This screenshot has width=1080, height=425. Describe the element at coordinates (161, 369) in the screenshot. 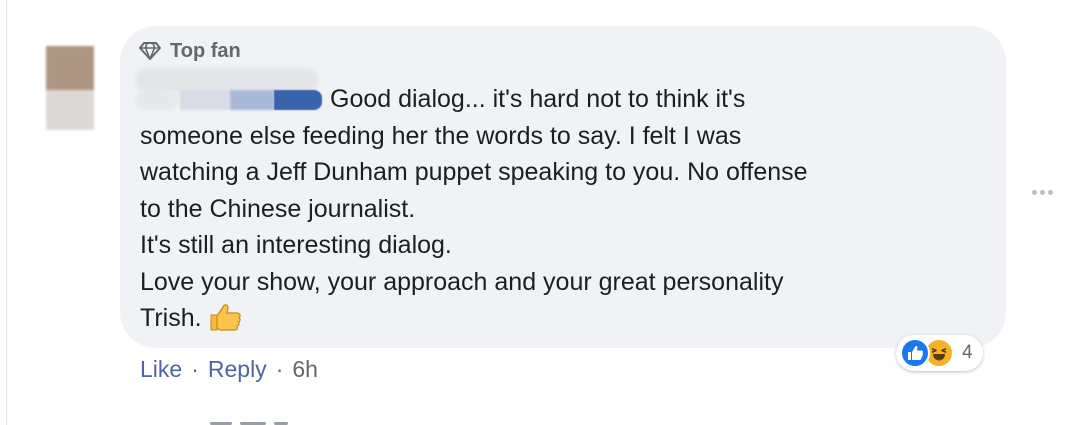

I see `like-link: Like` at that location.